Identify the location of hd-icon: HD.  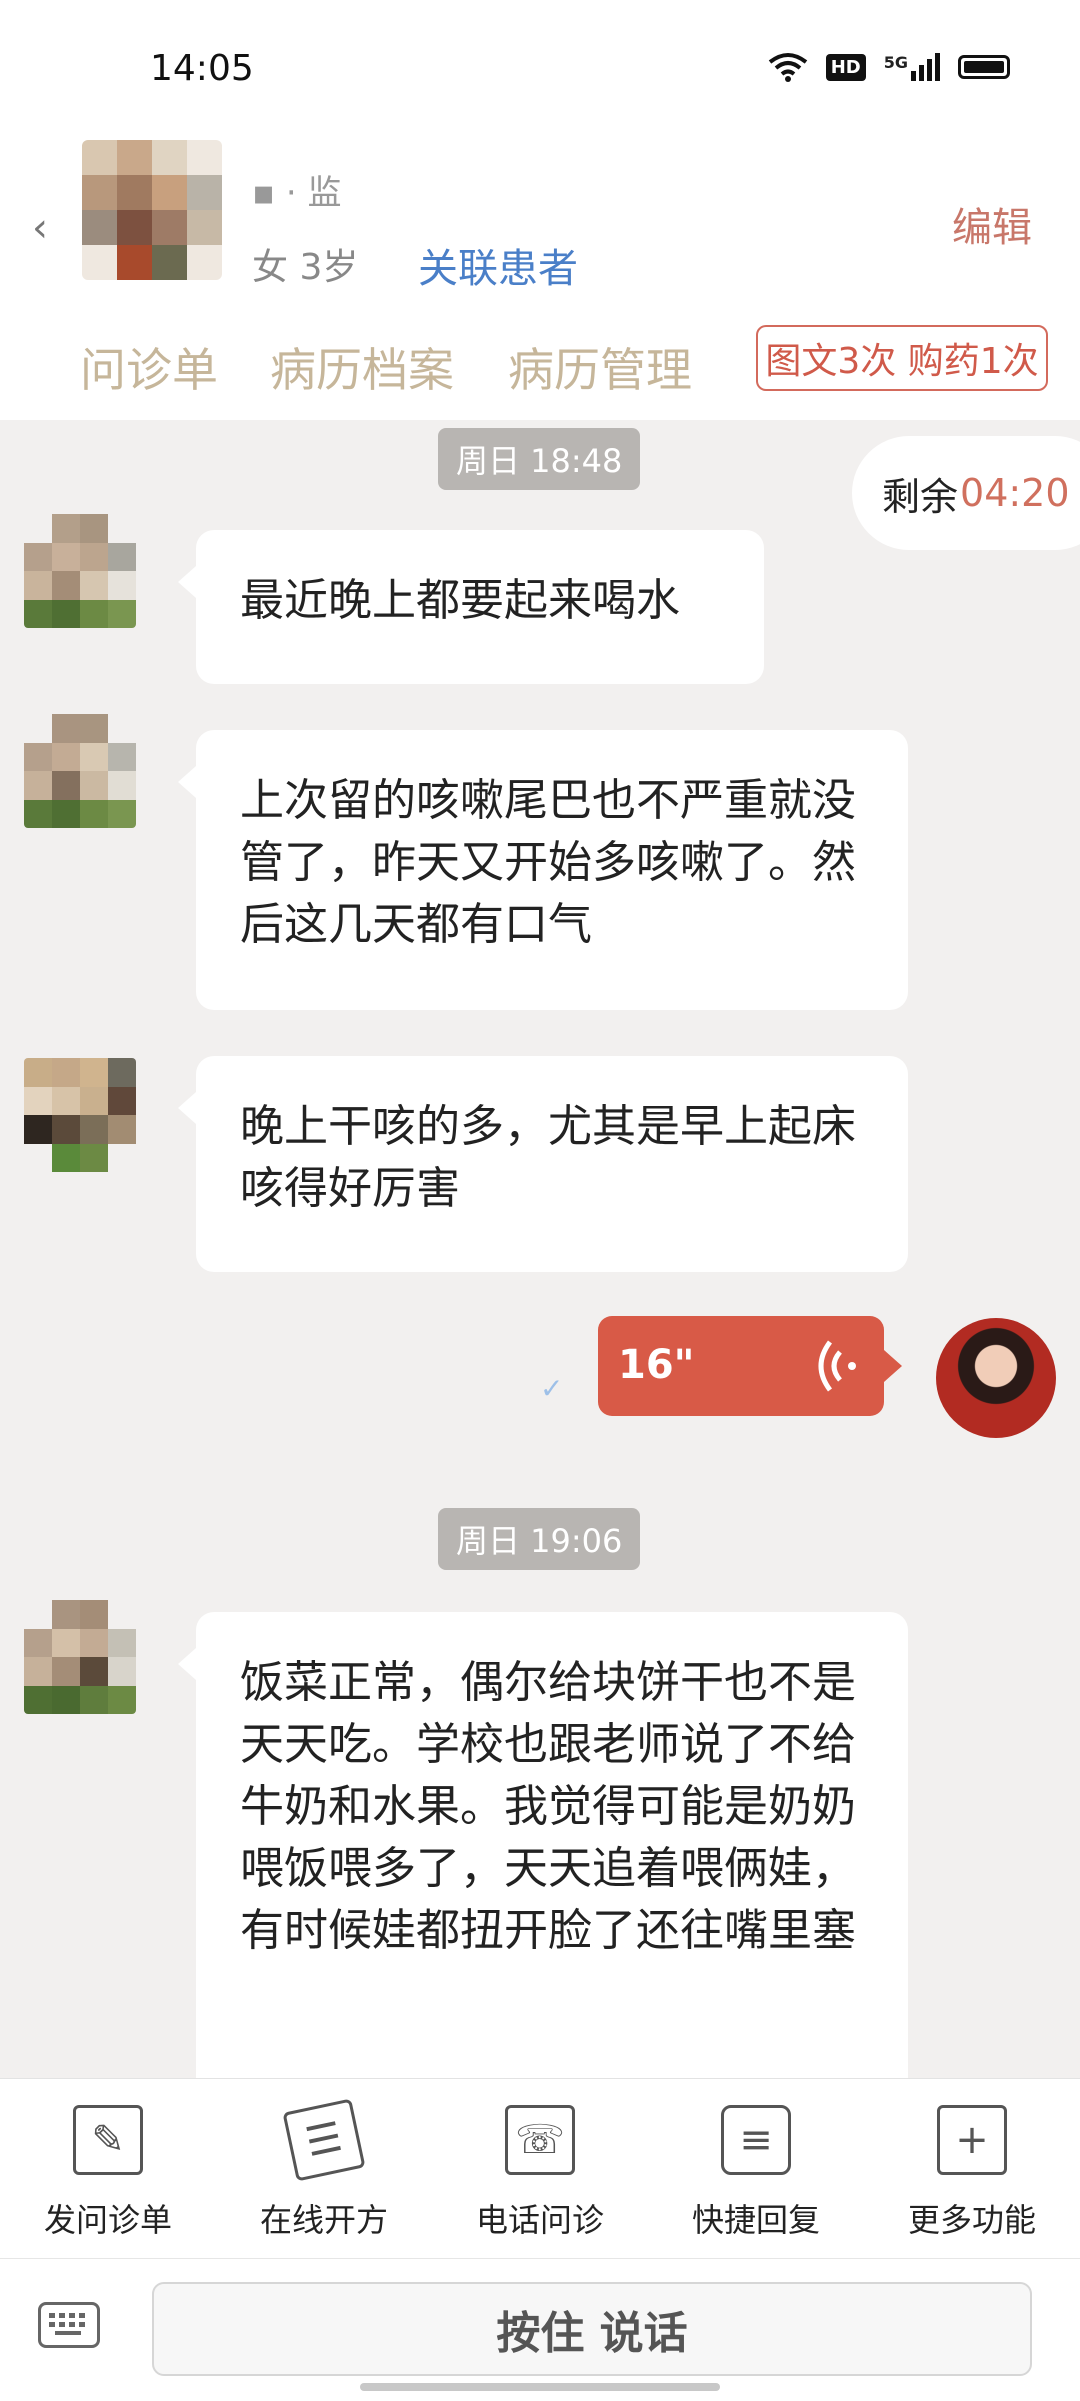
(845, 67).